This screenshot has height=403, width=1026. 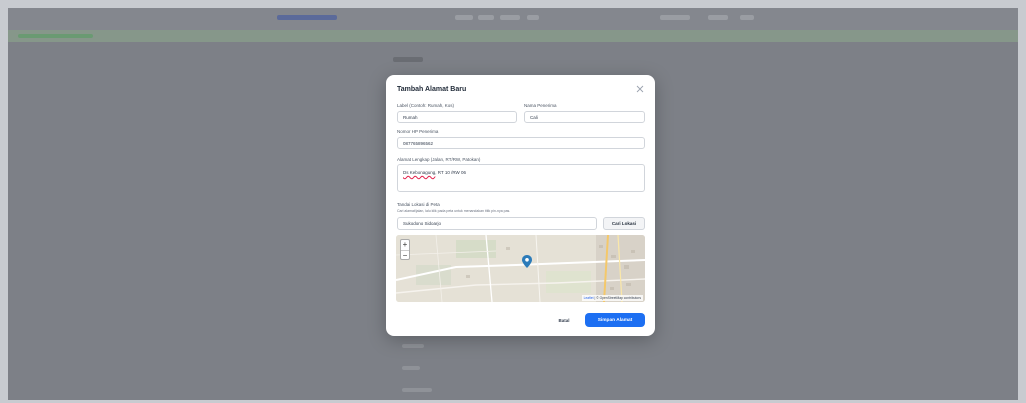 What do you see at coordinates (405, 256) in the screenshot?
I see `zoom-out-button: −` at bounding box center [405, 256].